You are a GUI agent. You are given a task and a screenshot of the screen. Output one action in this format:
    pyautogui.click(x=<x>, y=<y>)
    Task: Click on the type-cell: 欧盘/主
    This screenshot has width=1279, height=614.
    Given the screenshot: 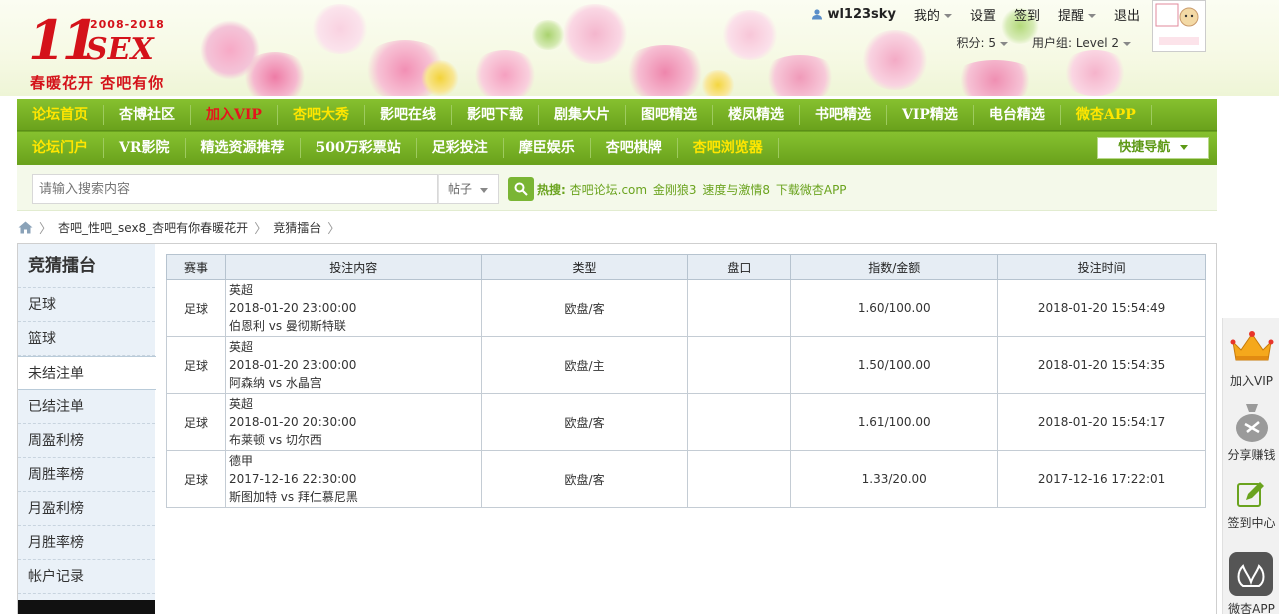 What is the action you would take?
    pyautogui.click(x=584, y=365)
    